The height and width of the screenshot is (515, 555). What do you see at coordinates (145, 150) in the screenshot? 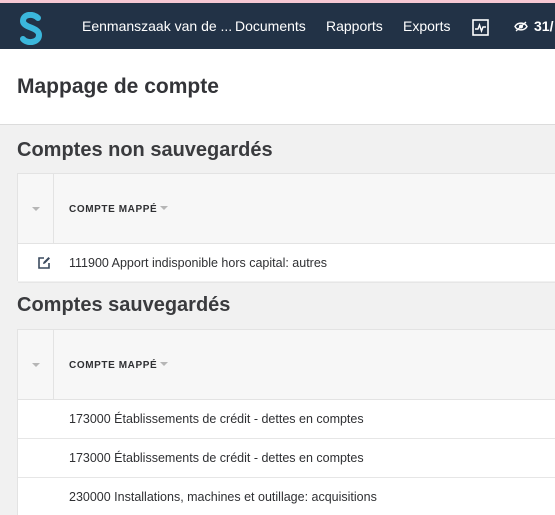
I see `unsaved-section-title: Comptes non sauvegardés` at bounding box center [145, 150].